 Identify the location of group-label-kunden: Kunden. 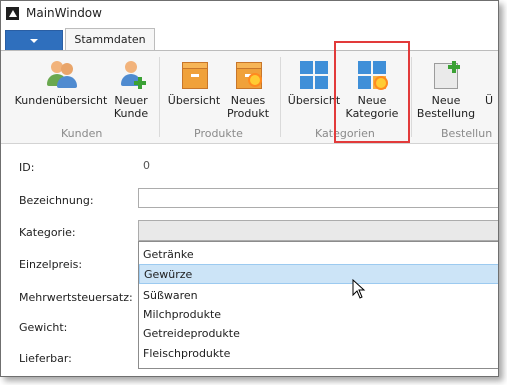
(82, 133).